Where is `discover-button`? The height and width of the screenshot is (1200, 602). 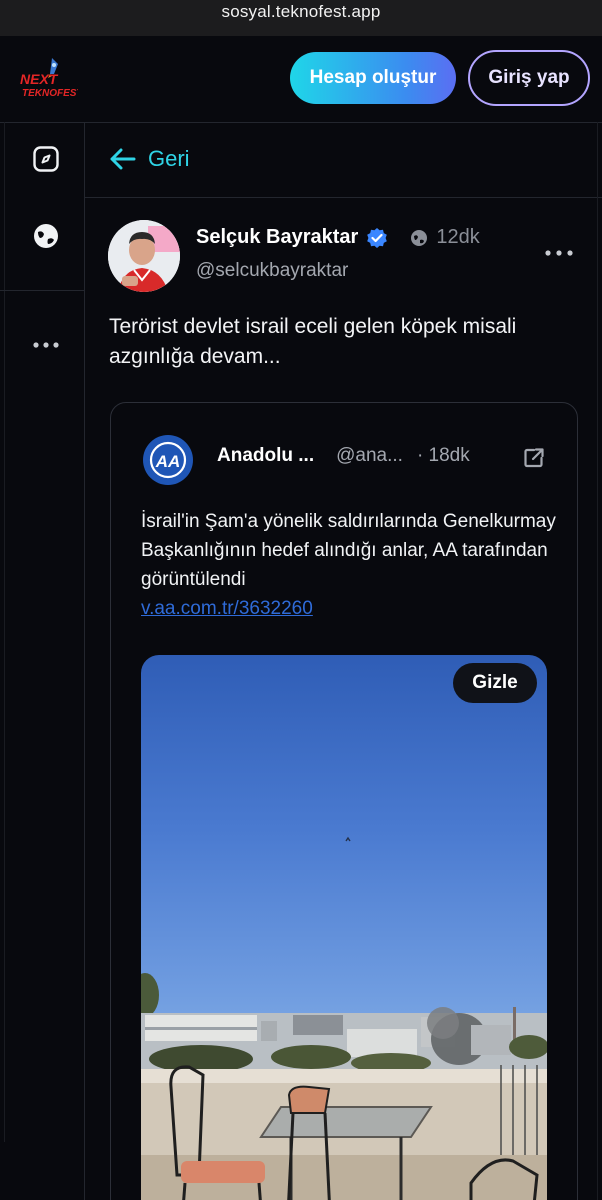 discover-button is located at coordinates (46, 236).